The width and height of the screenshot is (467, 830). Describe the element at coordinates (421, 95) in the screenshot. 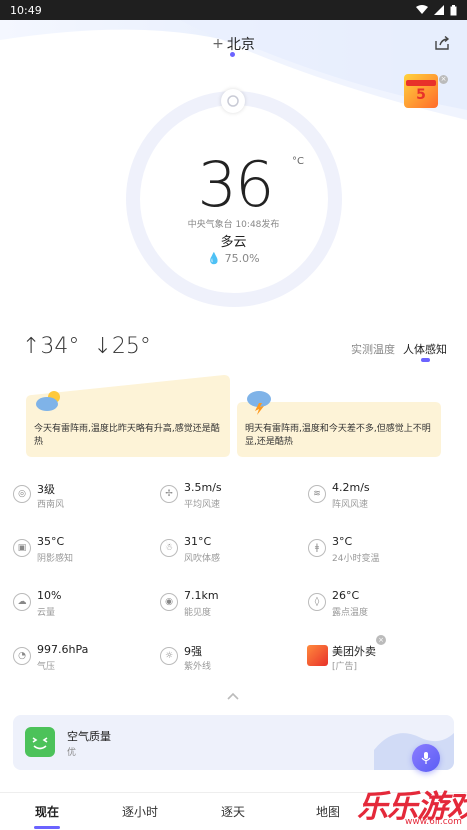

I see `promo-ad-number: 5` at that location.